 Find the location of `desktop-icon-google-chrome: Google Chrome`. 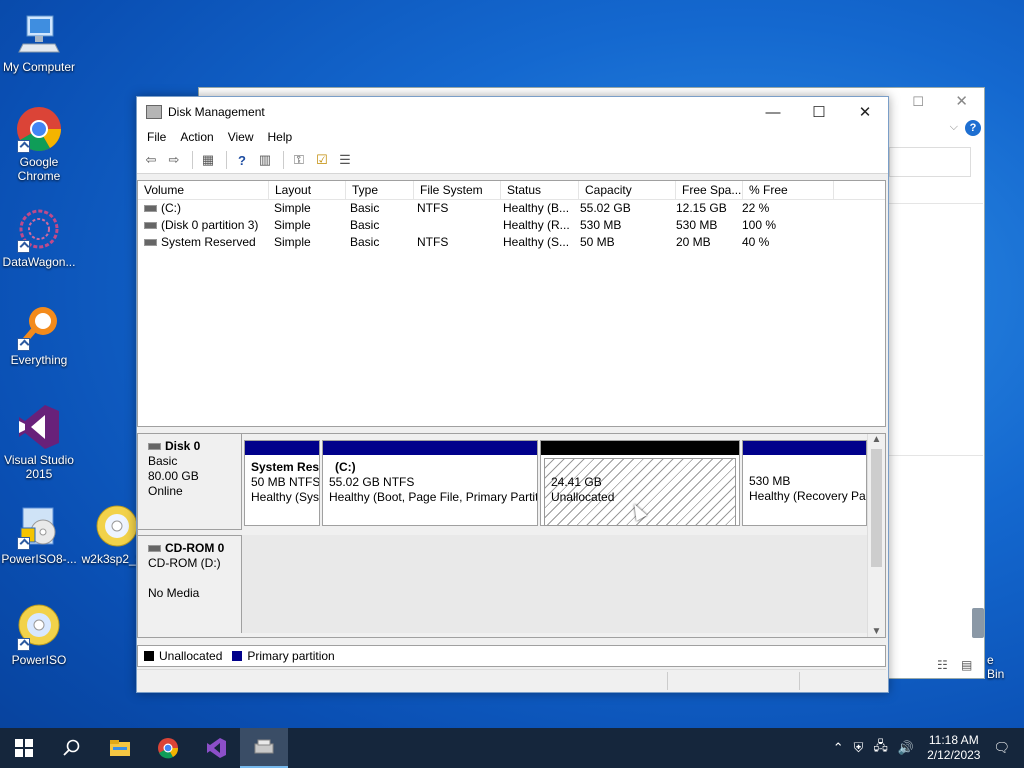

desktop-icon-google-chrome: Google Chrome is located at coordinates (39, 144).